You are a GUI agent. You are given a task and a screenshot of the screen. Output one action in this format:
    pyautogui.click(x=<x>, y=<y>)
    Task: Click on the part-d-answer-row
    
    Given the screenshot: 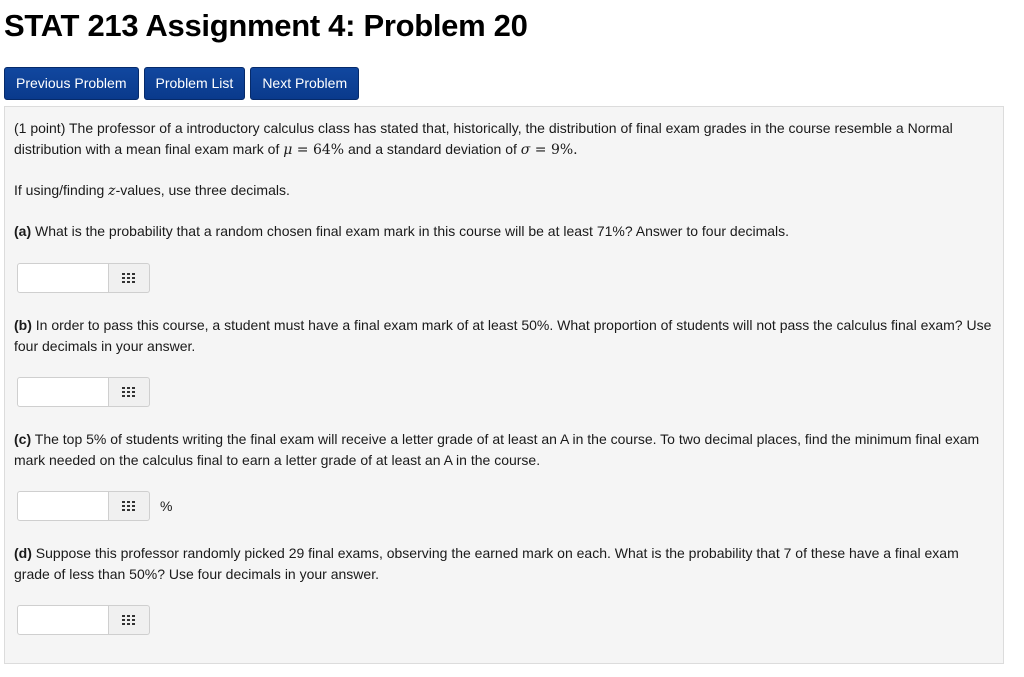 What is the action you would take?
    pyautogui.click(x=83, y=620)
    